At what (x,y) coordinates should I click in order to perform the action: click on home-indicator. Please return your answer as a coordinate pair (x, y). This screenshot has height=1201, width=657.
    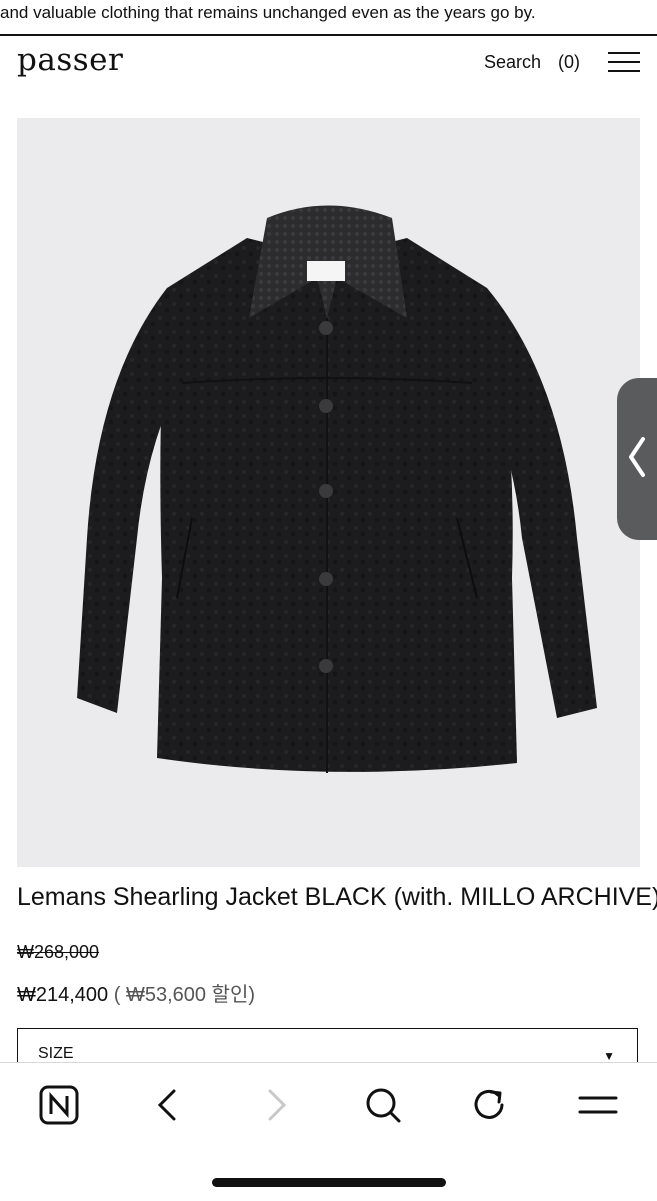
    Looking at the image, I should click on (329, 1182).